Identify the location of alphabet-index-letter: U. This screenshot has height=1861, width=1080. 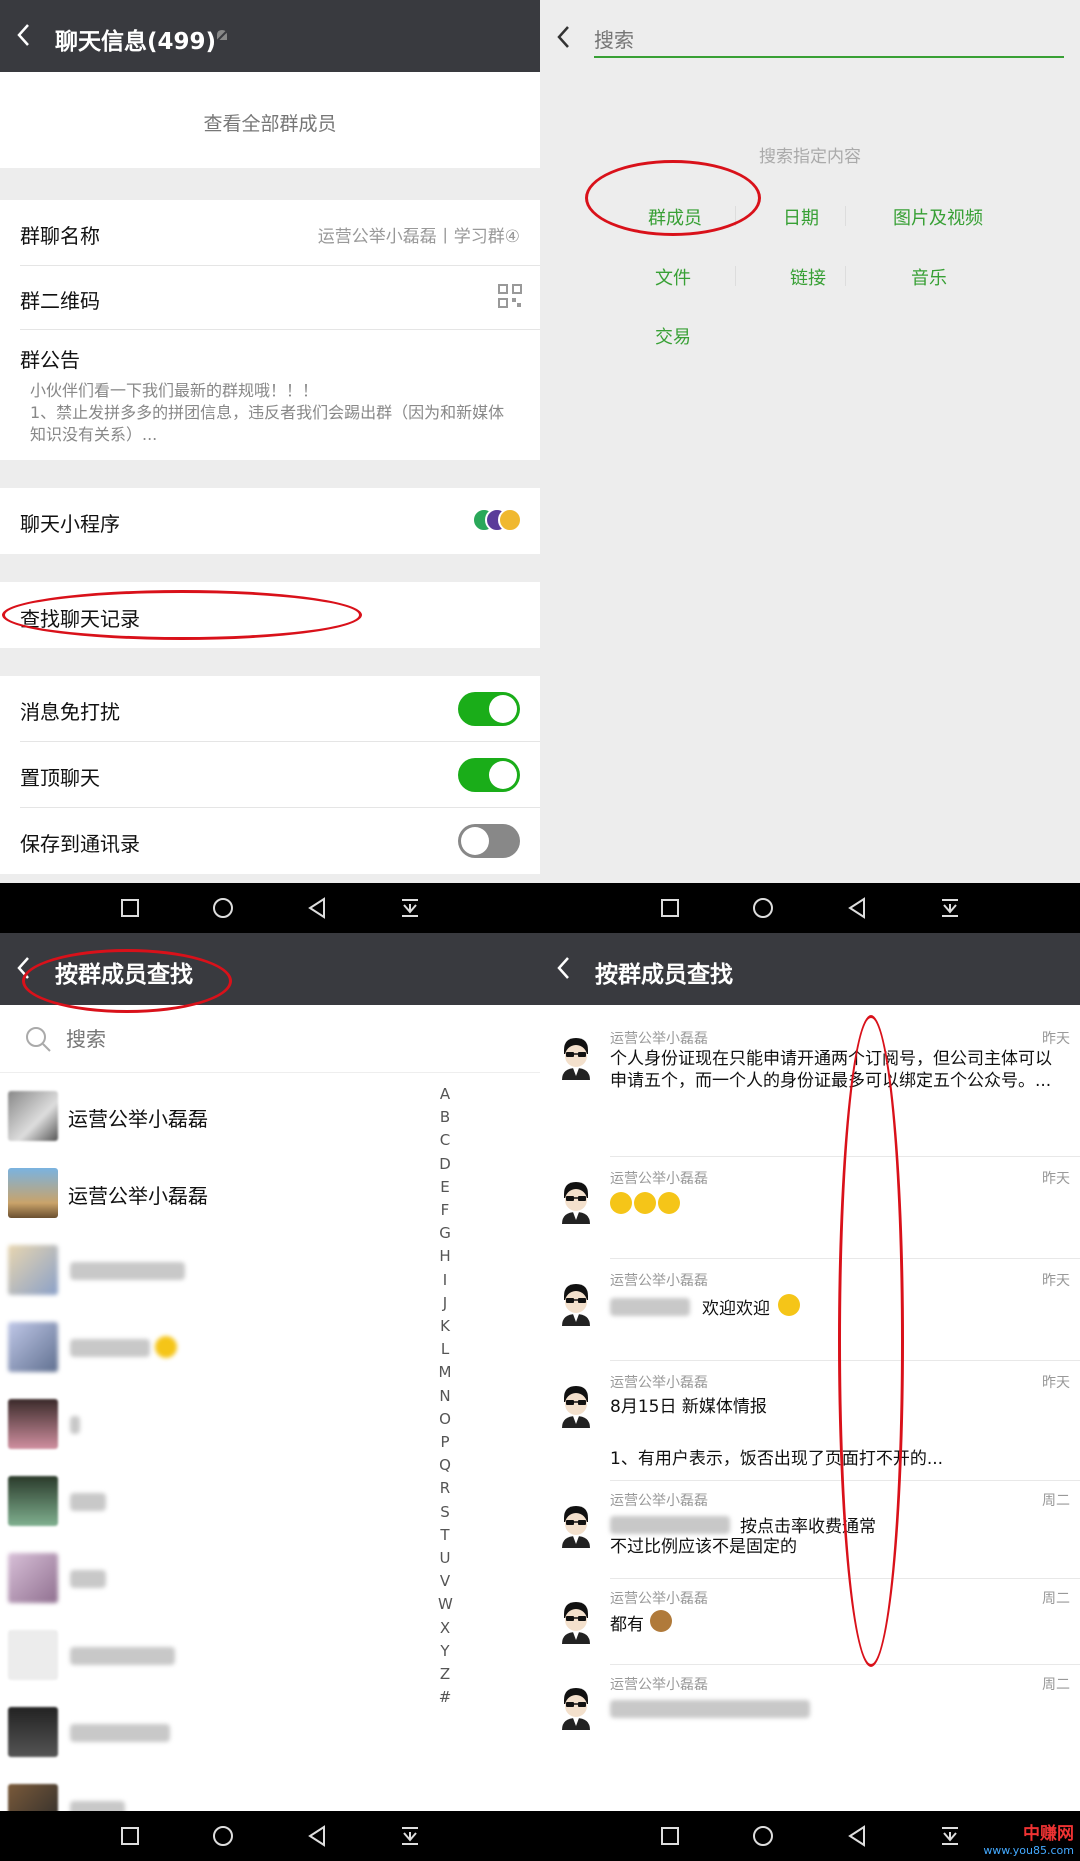
(445, 1558).